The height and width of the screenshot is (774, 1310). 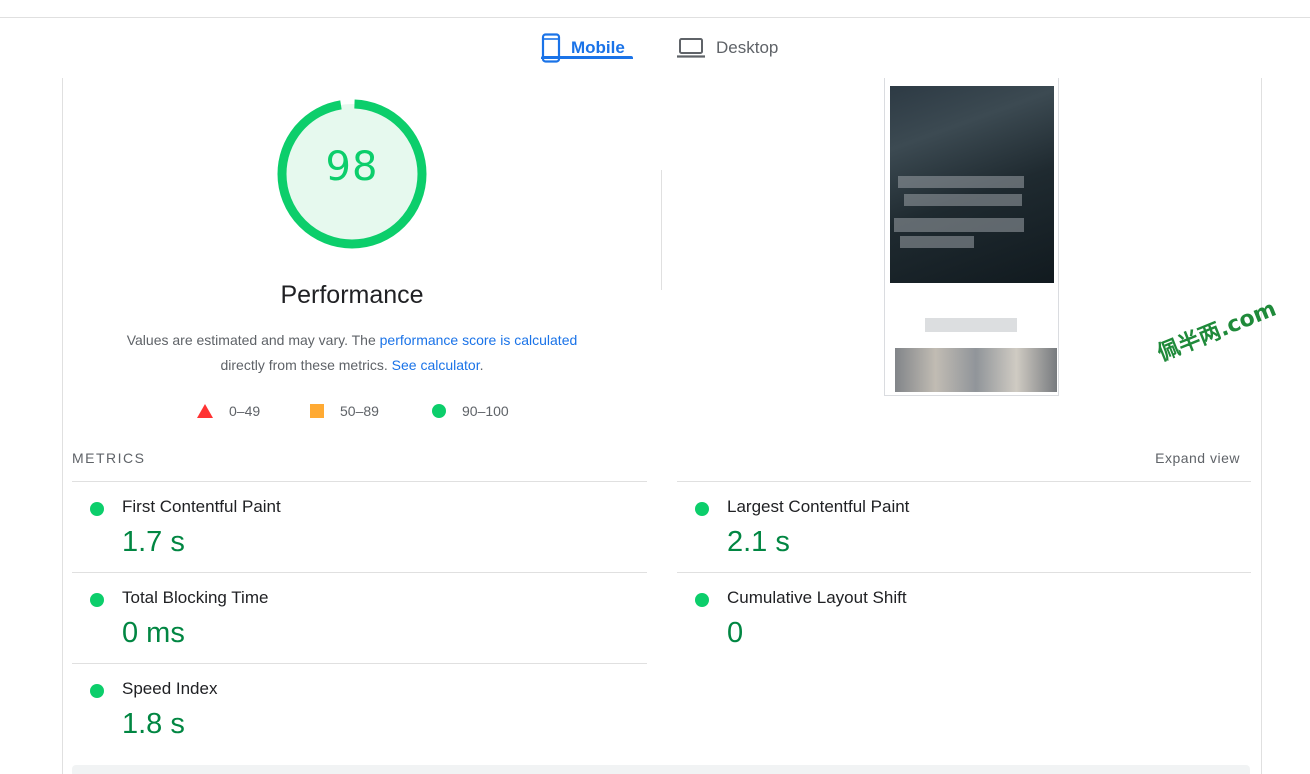 I want to click on final-screenshot-thumbnail, so click(x=971, y=237).